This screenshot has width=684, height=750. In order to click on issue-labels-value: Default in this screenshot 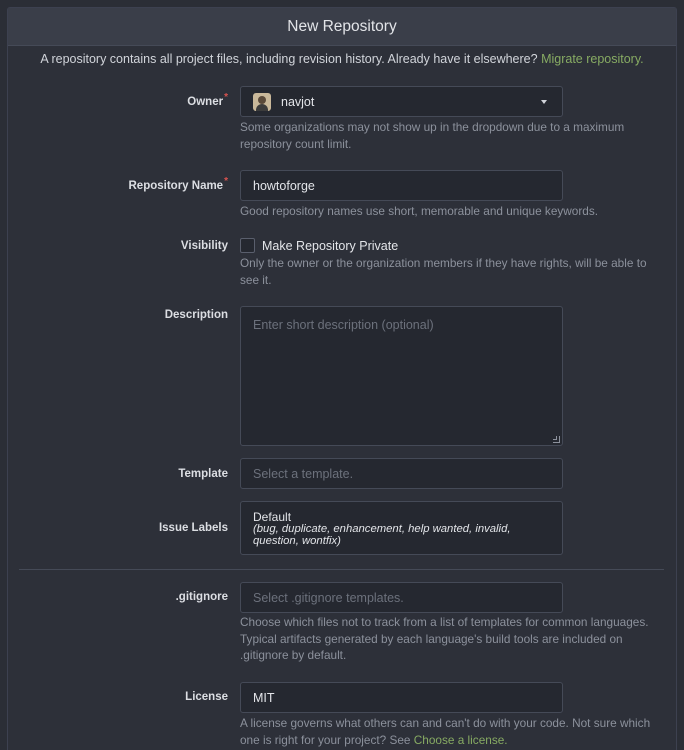, I will do `click(272, 517)`.